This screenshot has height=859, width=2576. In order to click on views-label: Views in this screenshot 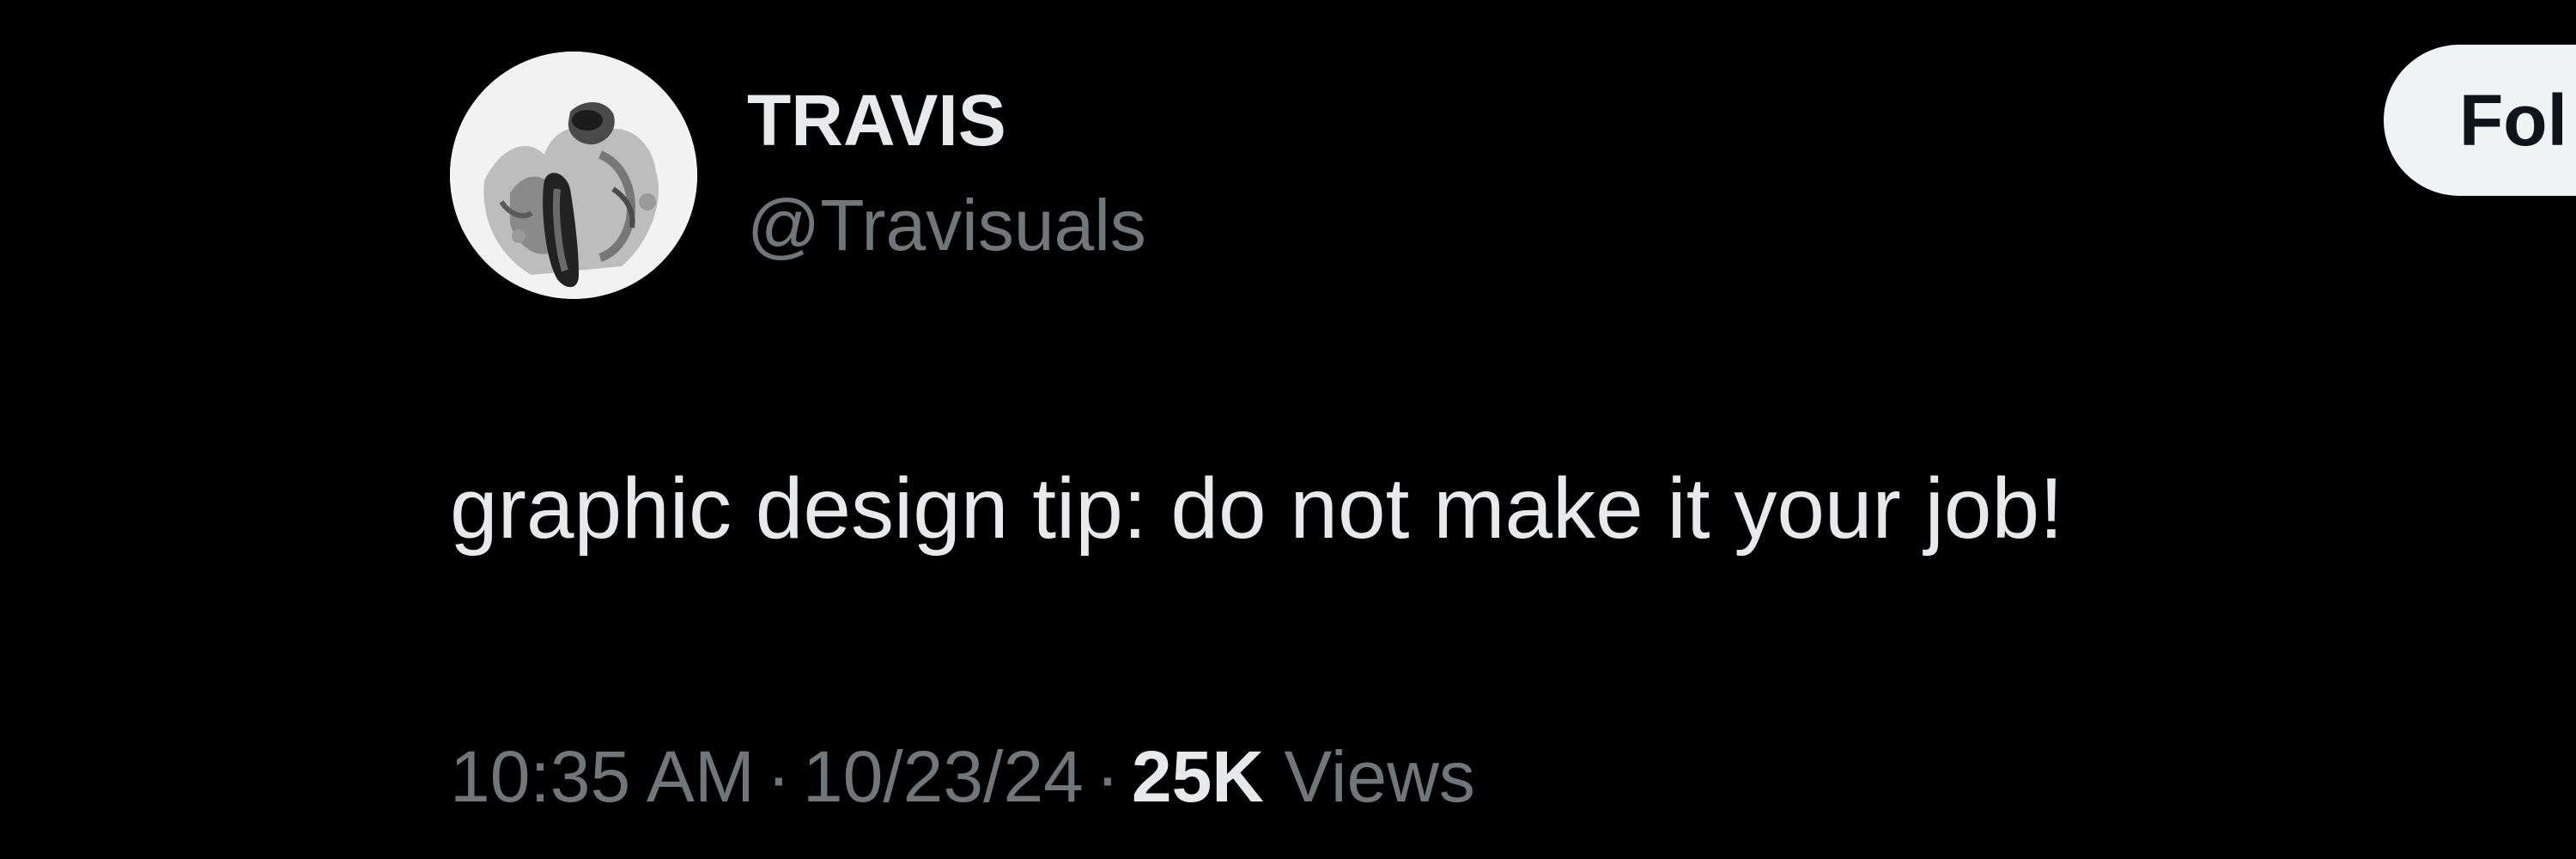, I will do `click(1379, 776)`.